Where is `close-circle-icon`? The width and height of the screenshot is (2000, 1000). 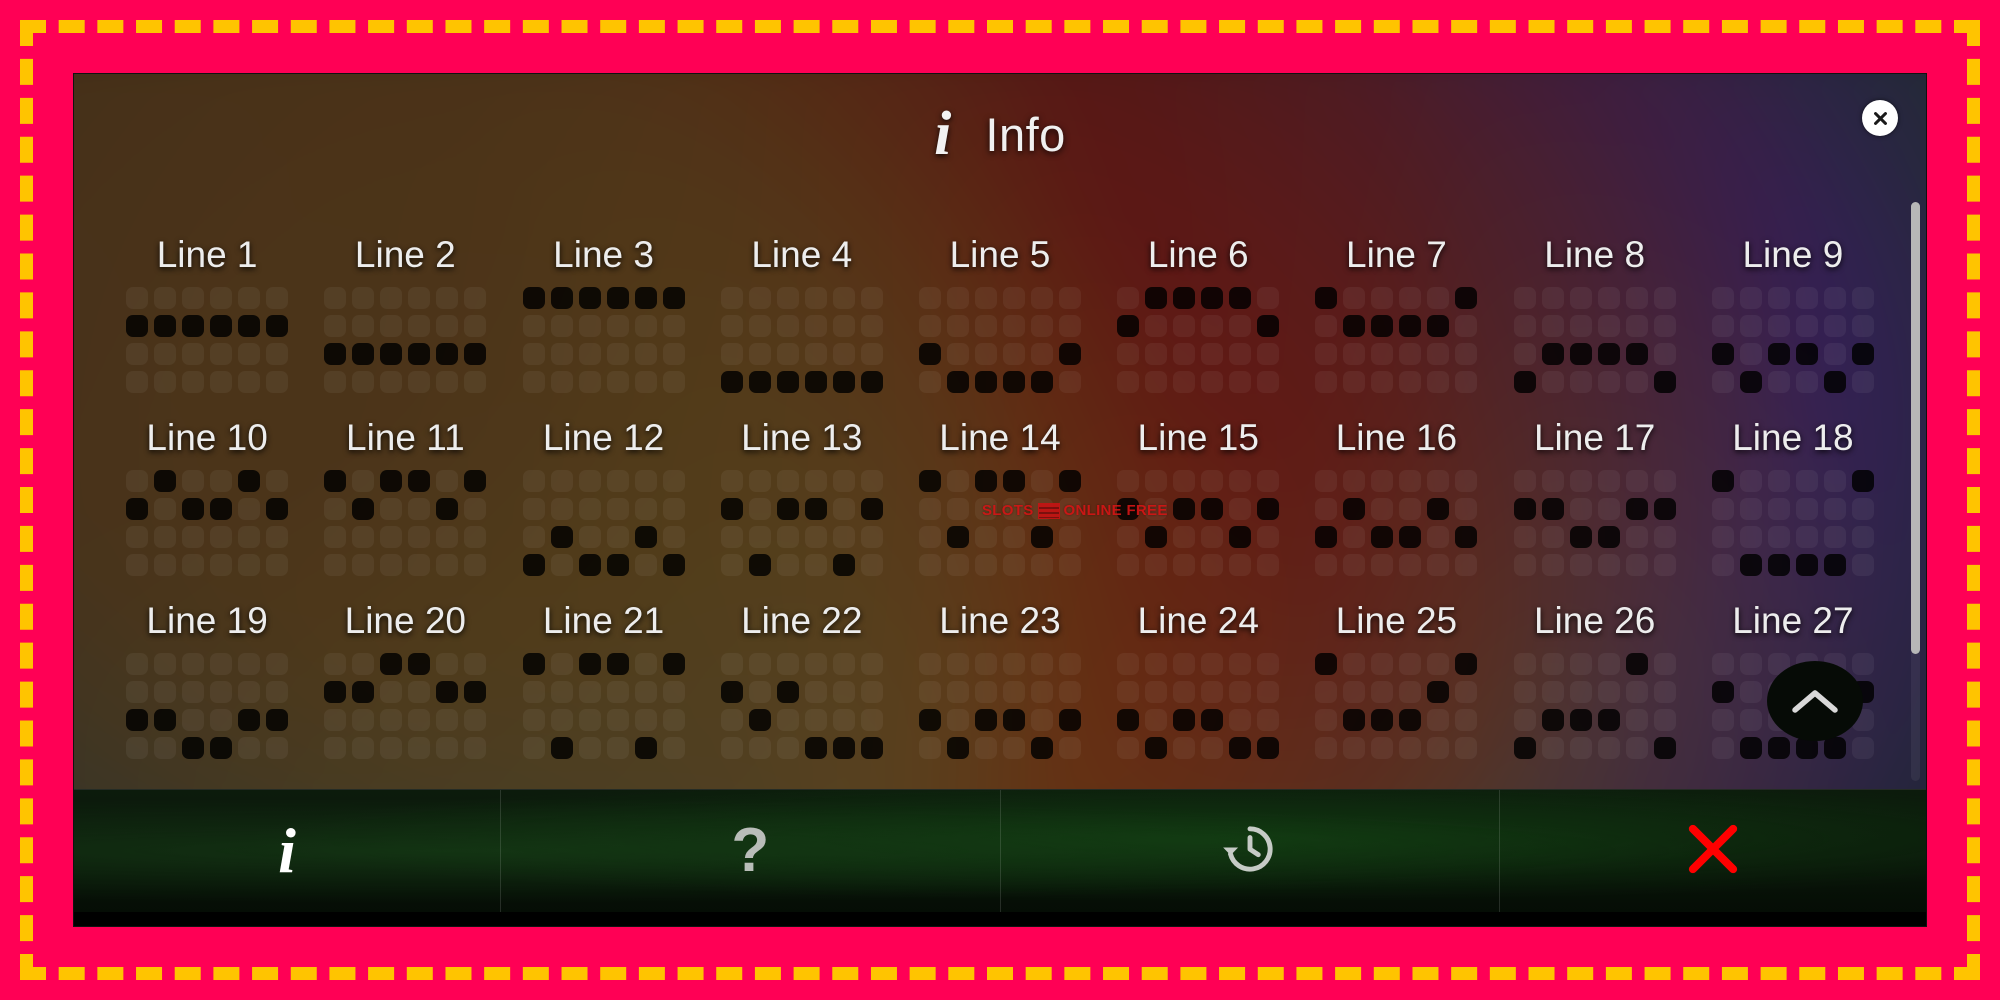 close-circle-icon is located at coordinates (1880, 118).